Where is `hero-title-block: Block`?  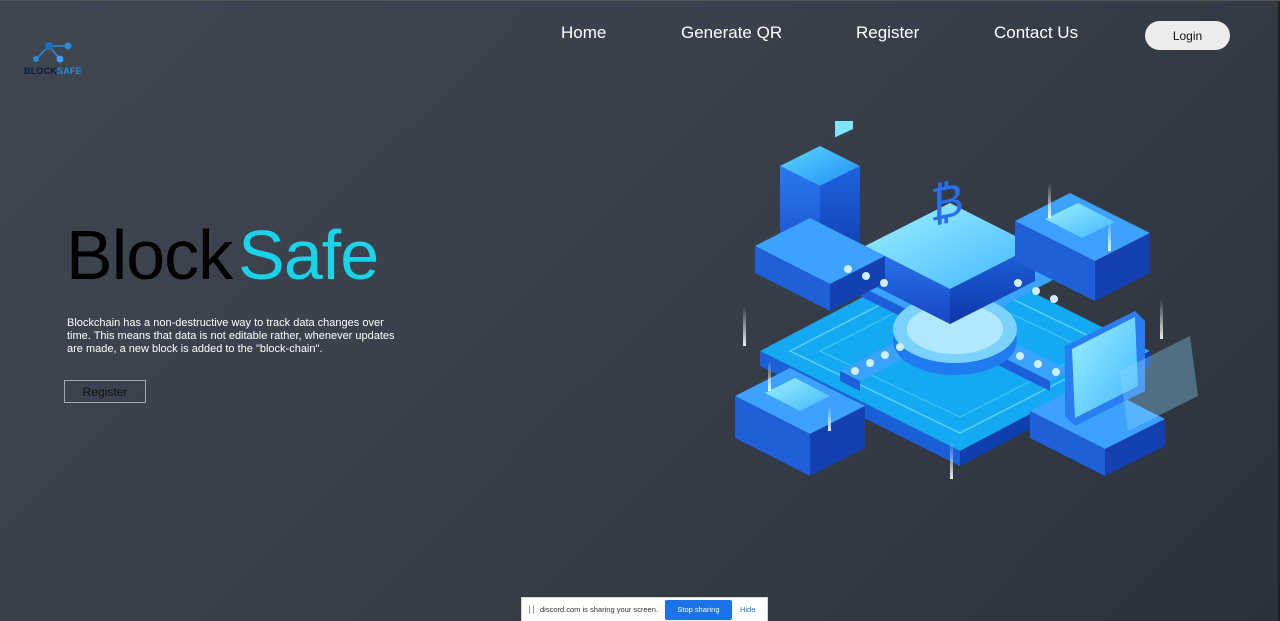
hero-title-block: Block is located at coordinates (149, 255).